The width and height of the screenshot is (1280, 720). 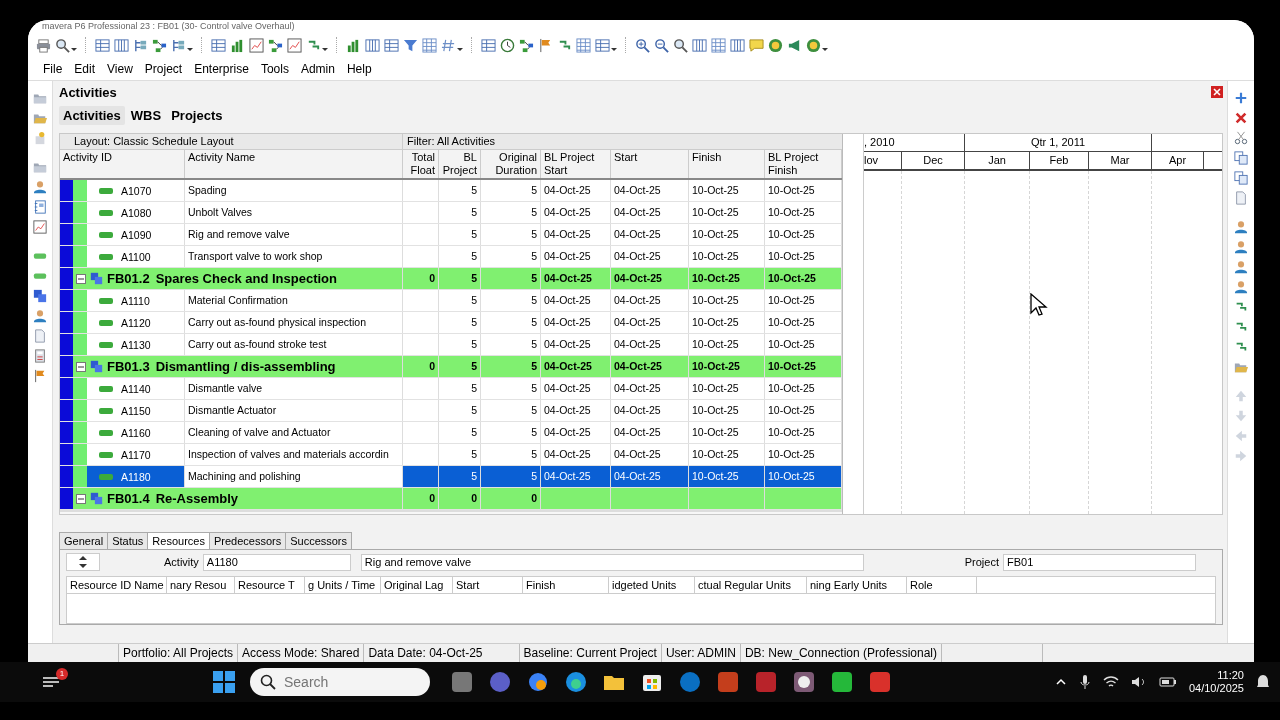 I want to click on diagram-icon, so click(x=275, y=45).